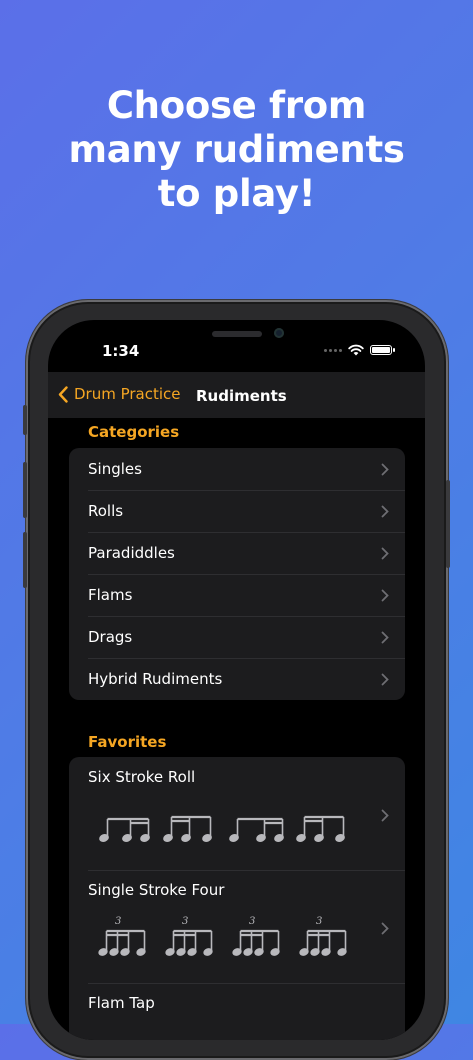 This screenshot has height=1060, width=473. I want to click on headline-line-2: many rudiments, so click(236, 149).